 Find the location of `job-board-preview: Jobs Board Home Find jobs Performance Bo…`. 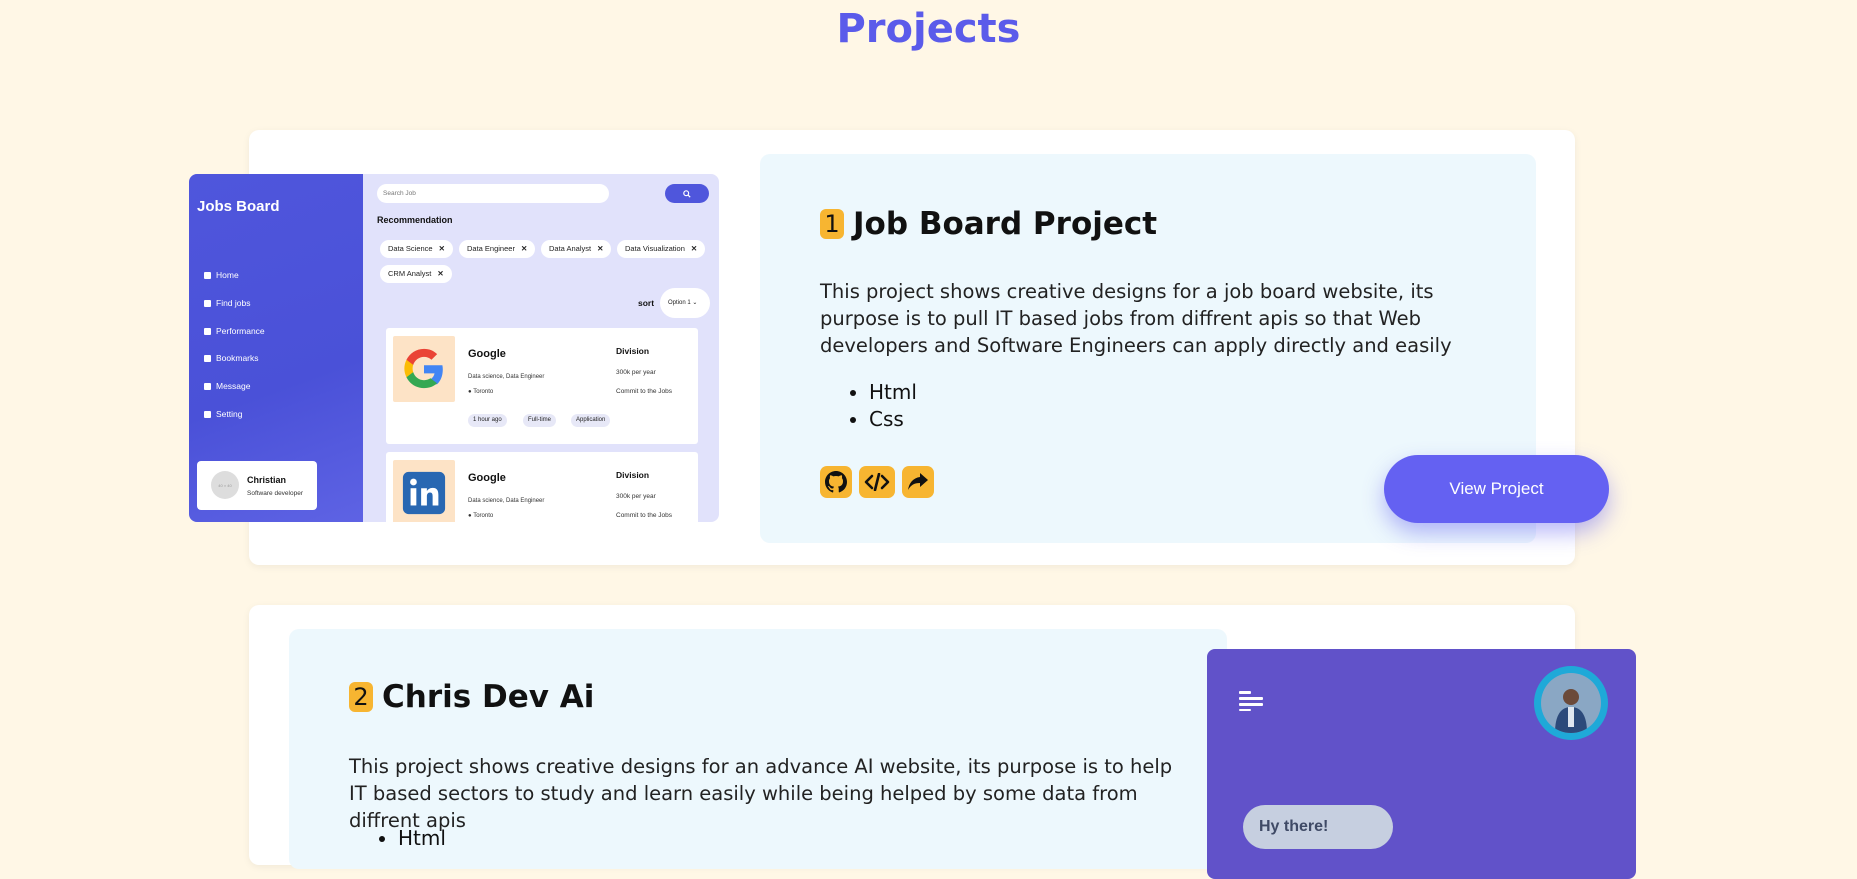

job-board-preview: Jobs Board Home Find jobs Performance Bo… is located at coordinates (454, 348).